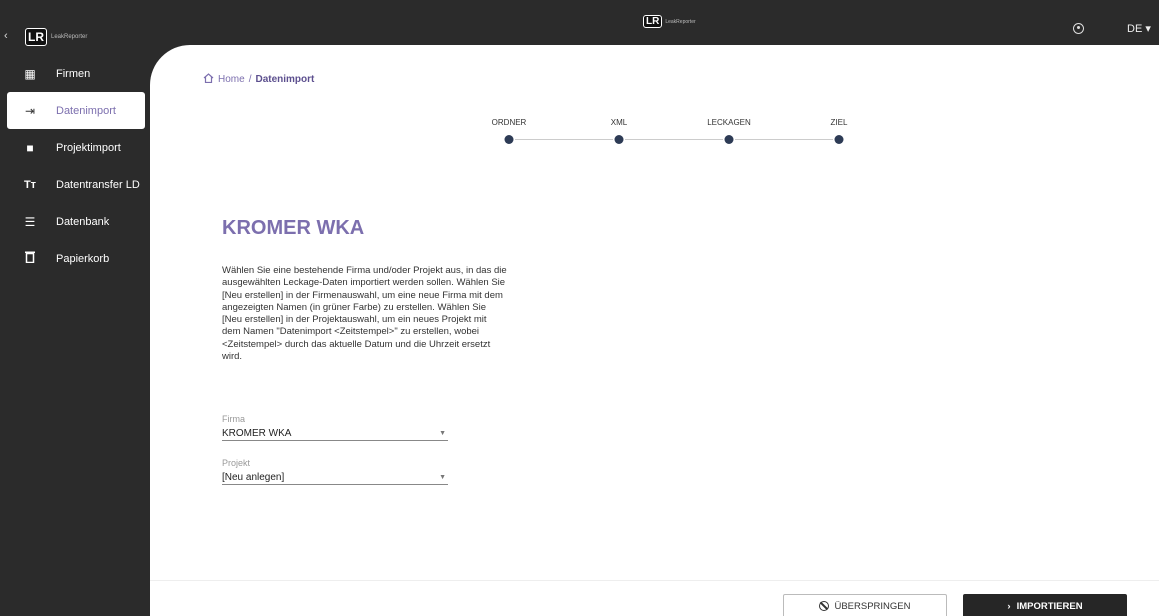 The width and height of the screenshot is (1159, 616). I want to click on sidebar-item-label: Firmen, so click(73, 73).